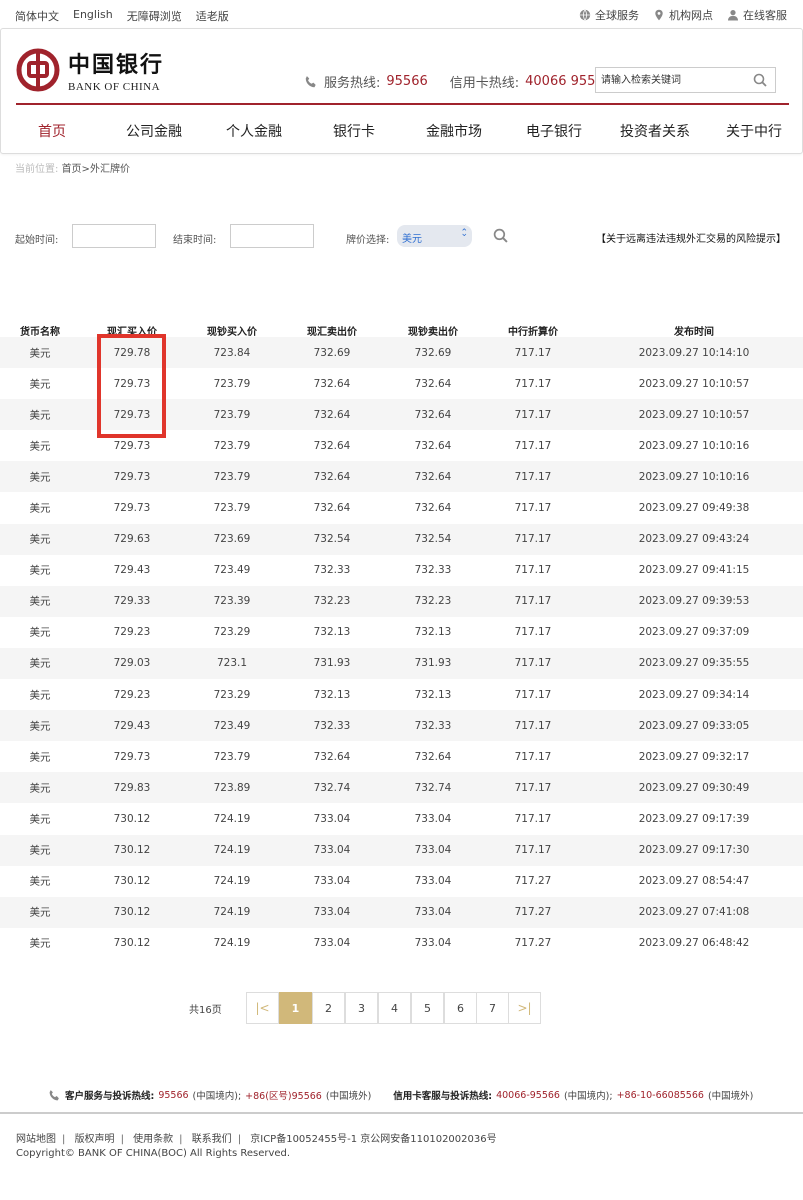 The width and height of the screenshot is (803, 1200). What do you see at coordinates (427, 1008) in the screenshot?
I see `page-button-5: 5` at bounding box center [427, 1008].